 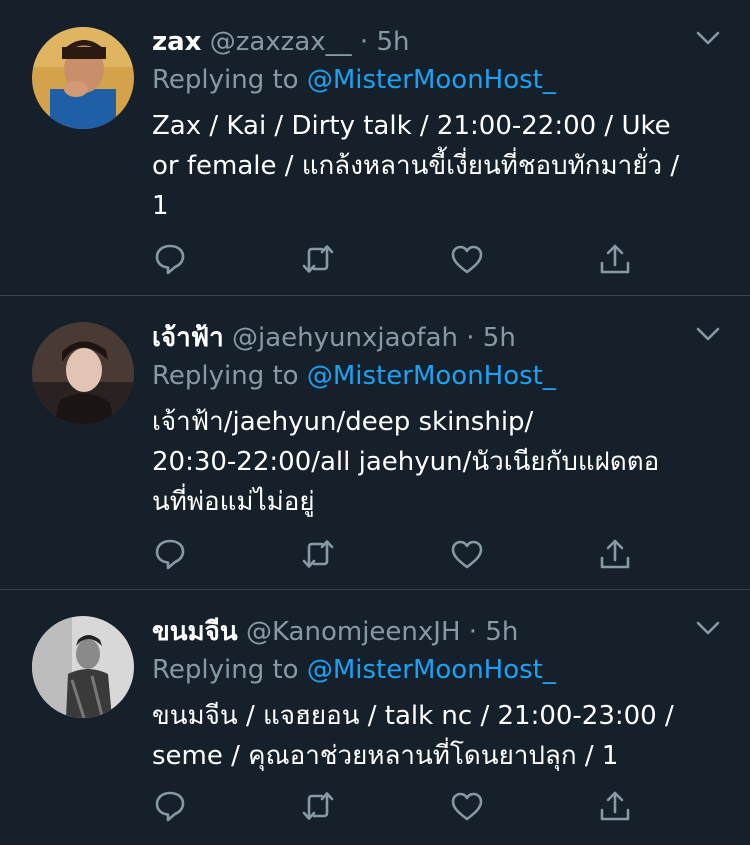 What do you see at coordinates (233, 502) in the screenshot?
I see `tweet-text-line: นที่พ่อแม่ไม่อยู่` at bounding box center [233, 502].